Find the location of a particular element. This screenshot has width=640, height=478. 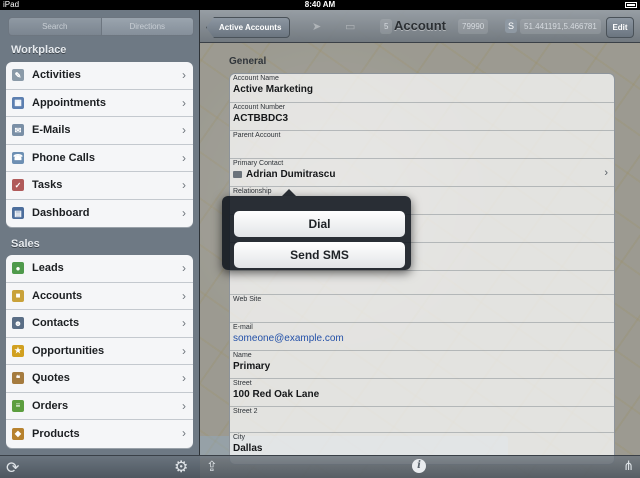

dial-button: Dial is located at coordinates (319, 224).